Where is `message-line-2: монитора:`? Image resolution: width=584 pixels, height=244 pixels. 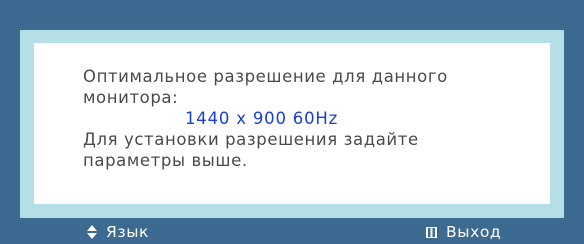 message-line-2: монитора: is located at coordinates (131, 97).